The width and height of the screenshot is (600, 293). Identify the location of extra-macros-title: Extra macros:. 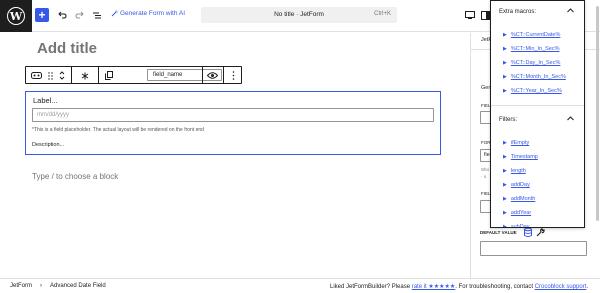
(517, 12).